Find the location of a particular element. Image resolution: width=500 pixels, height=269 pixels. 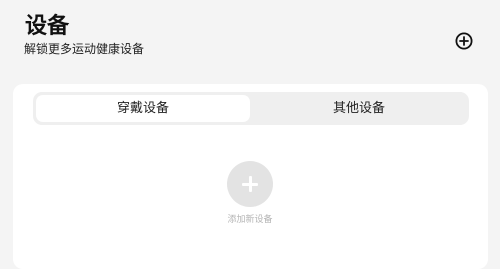

add-new-device-button is located at coordinates (250, 184).